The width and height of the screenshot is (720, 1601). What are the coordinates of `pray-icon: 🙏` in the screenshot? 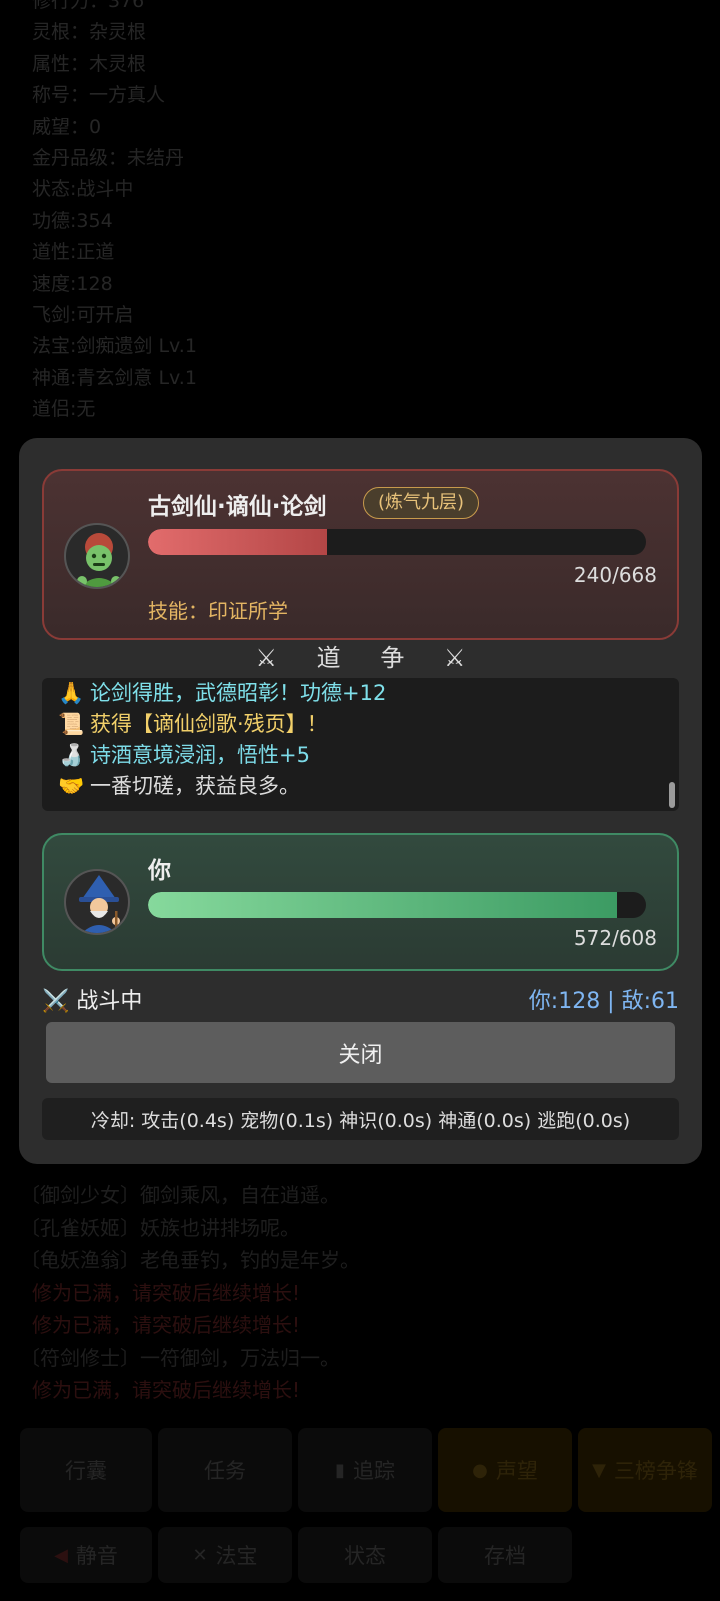 It's located at (71, 693).